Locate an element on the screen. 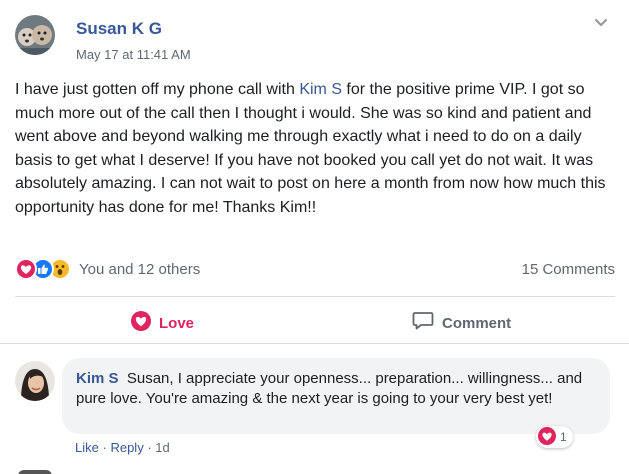 This screenshot has height=474, width=629. action-bar: Love Comment is located at coordinates (315, 320).